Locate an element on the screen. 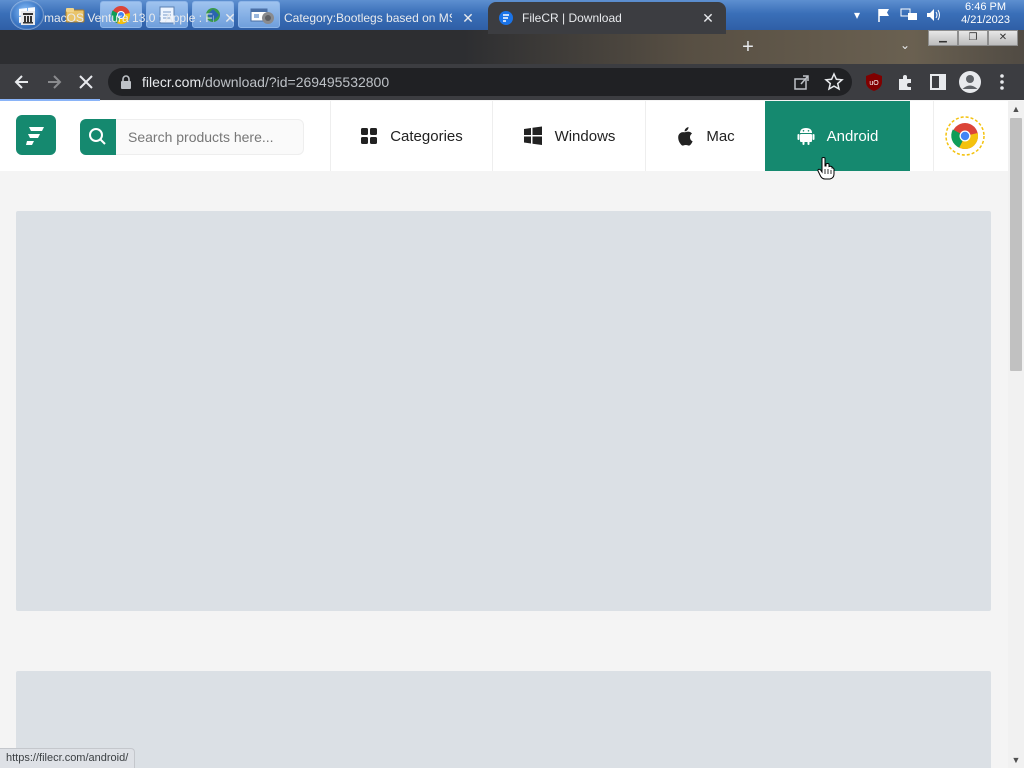 Image resolution: width=1024 pixels, height=768 pixels. chrome-icon is located at coordinates (965, 136).